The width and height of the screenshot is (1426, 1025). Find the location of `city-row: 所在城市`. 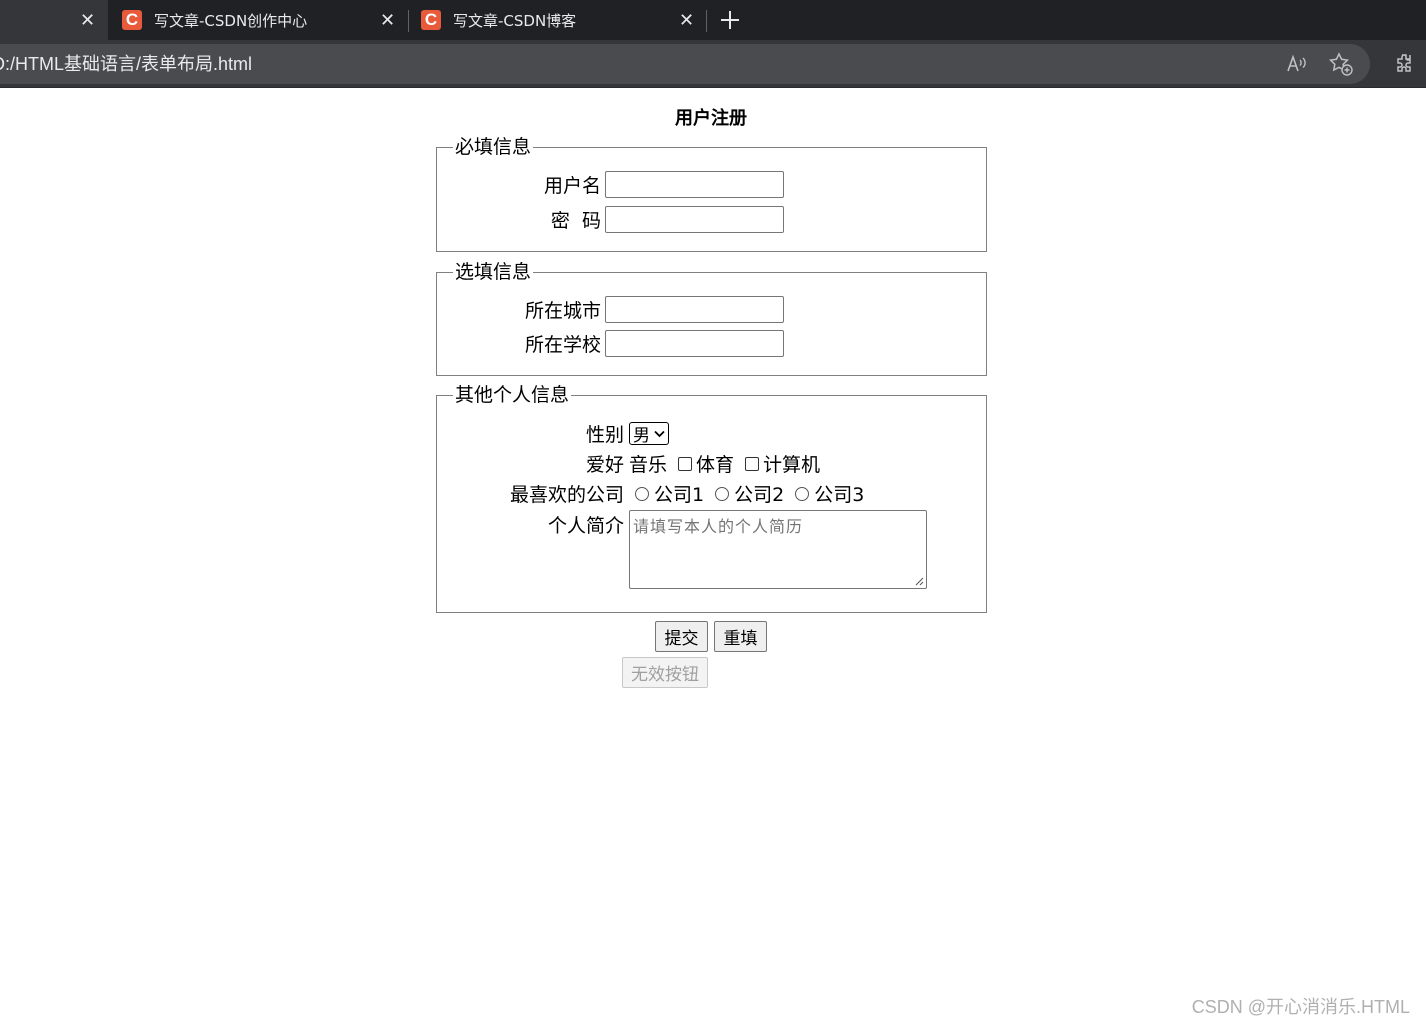

city-row: 所在城市 is located at coordinates (642, 309).